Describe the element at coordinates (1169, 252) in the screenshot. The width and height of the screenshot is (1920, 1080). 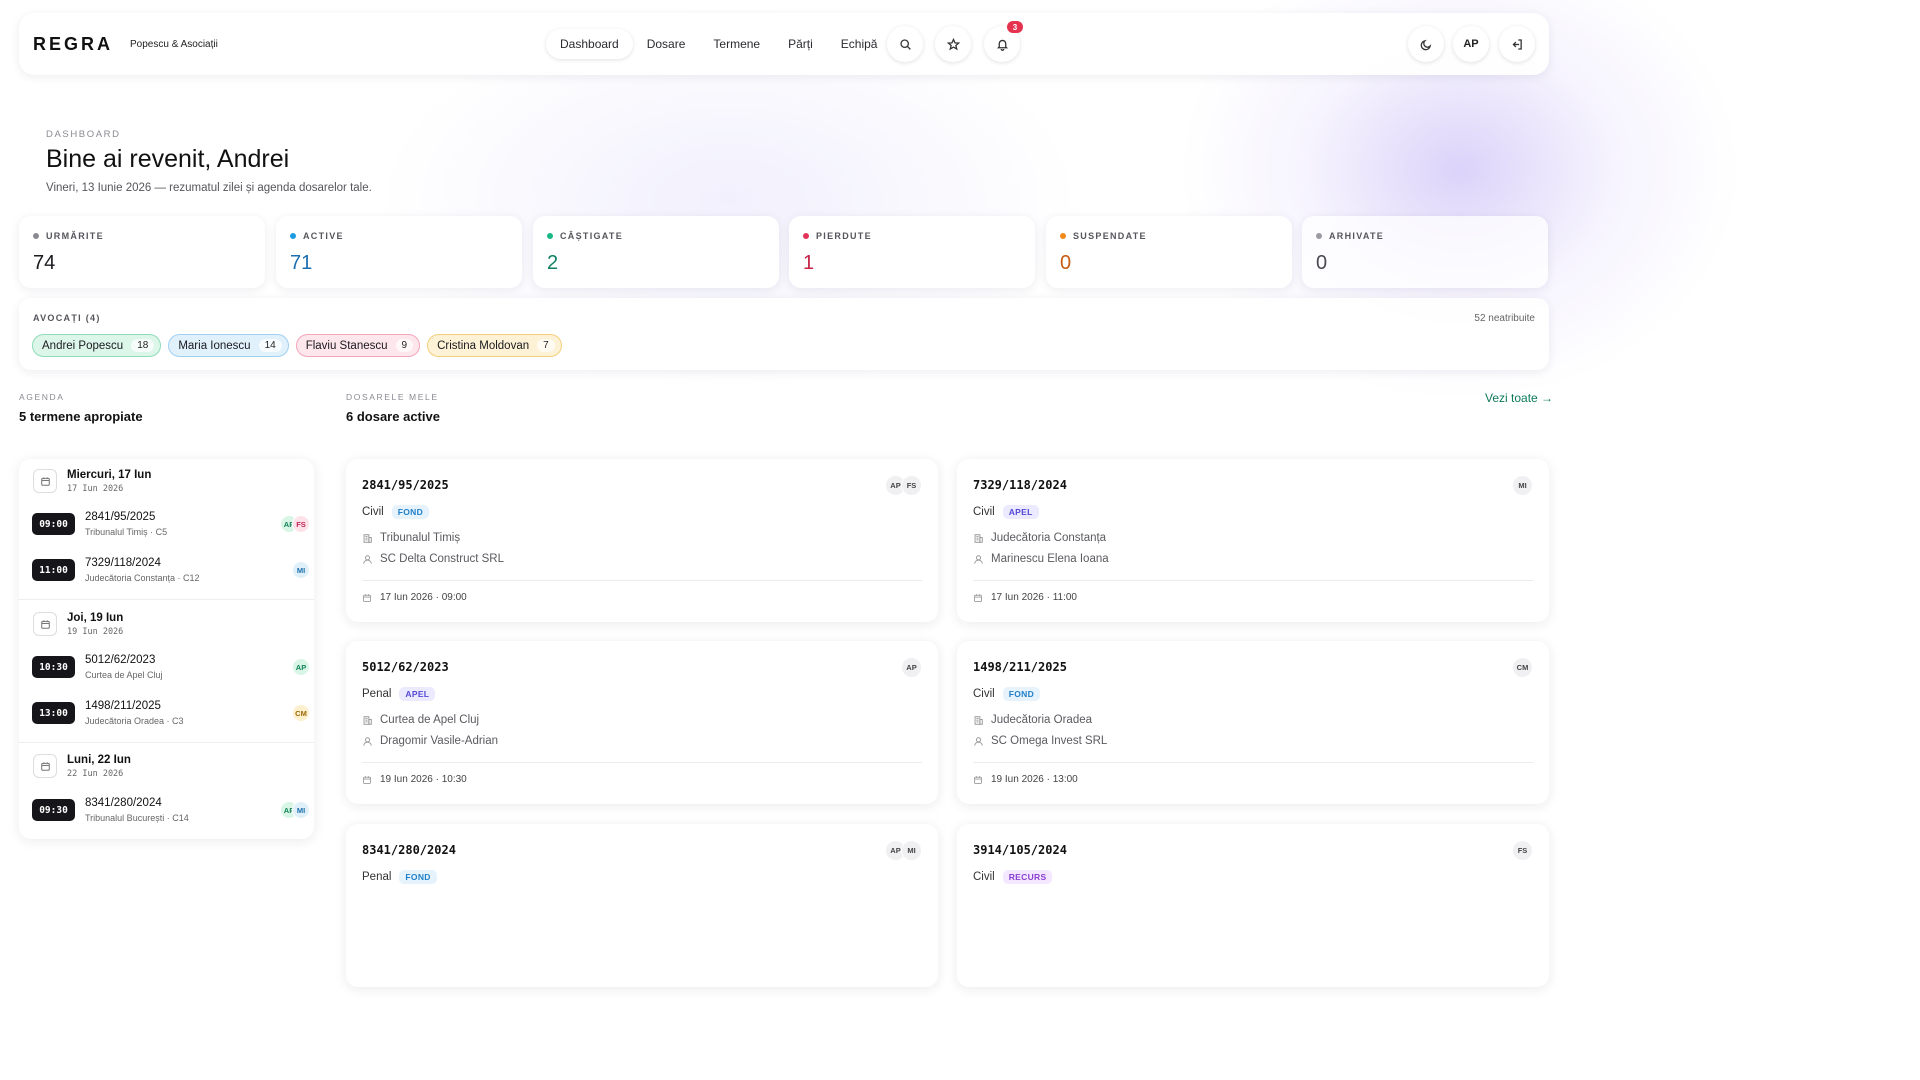
I see `stat-card: SUSPENDATE 0` at that location.